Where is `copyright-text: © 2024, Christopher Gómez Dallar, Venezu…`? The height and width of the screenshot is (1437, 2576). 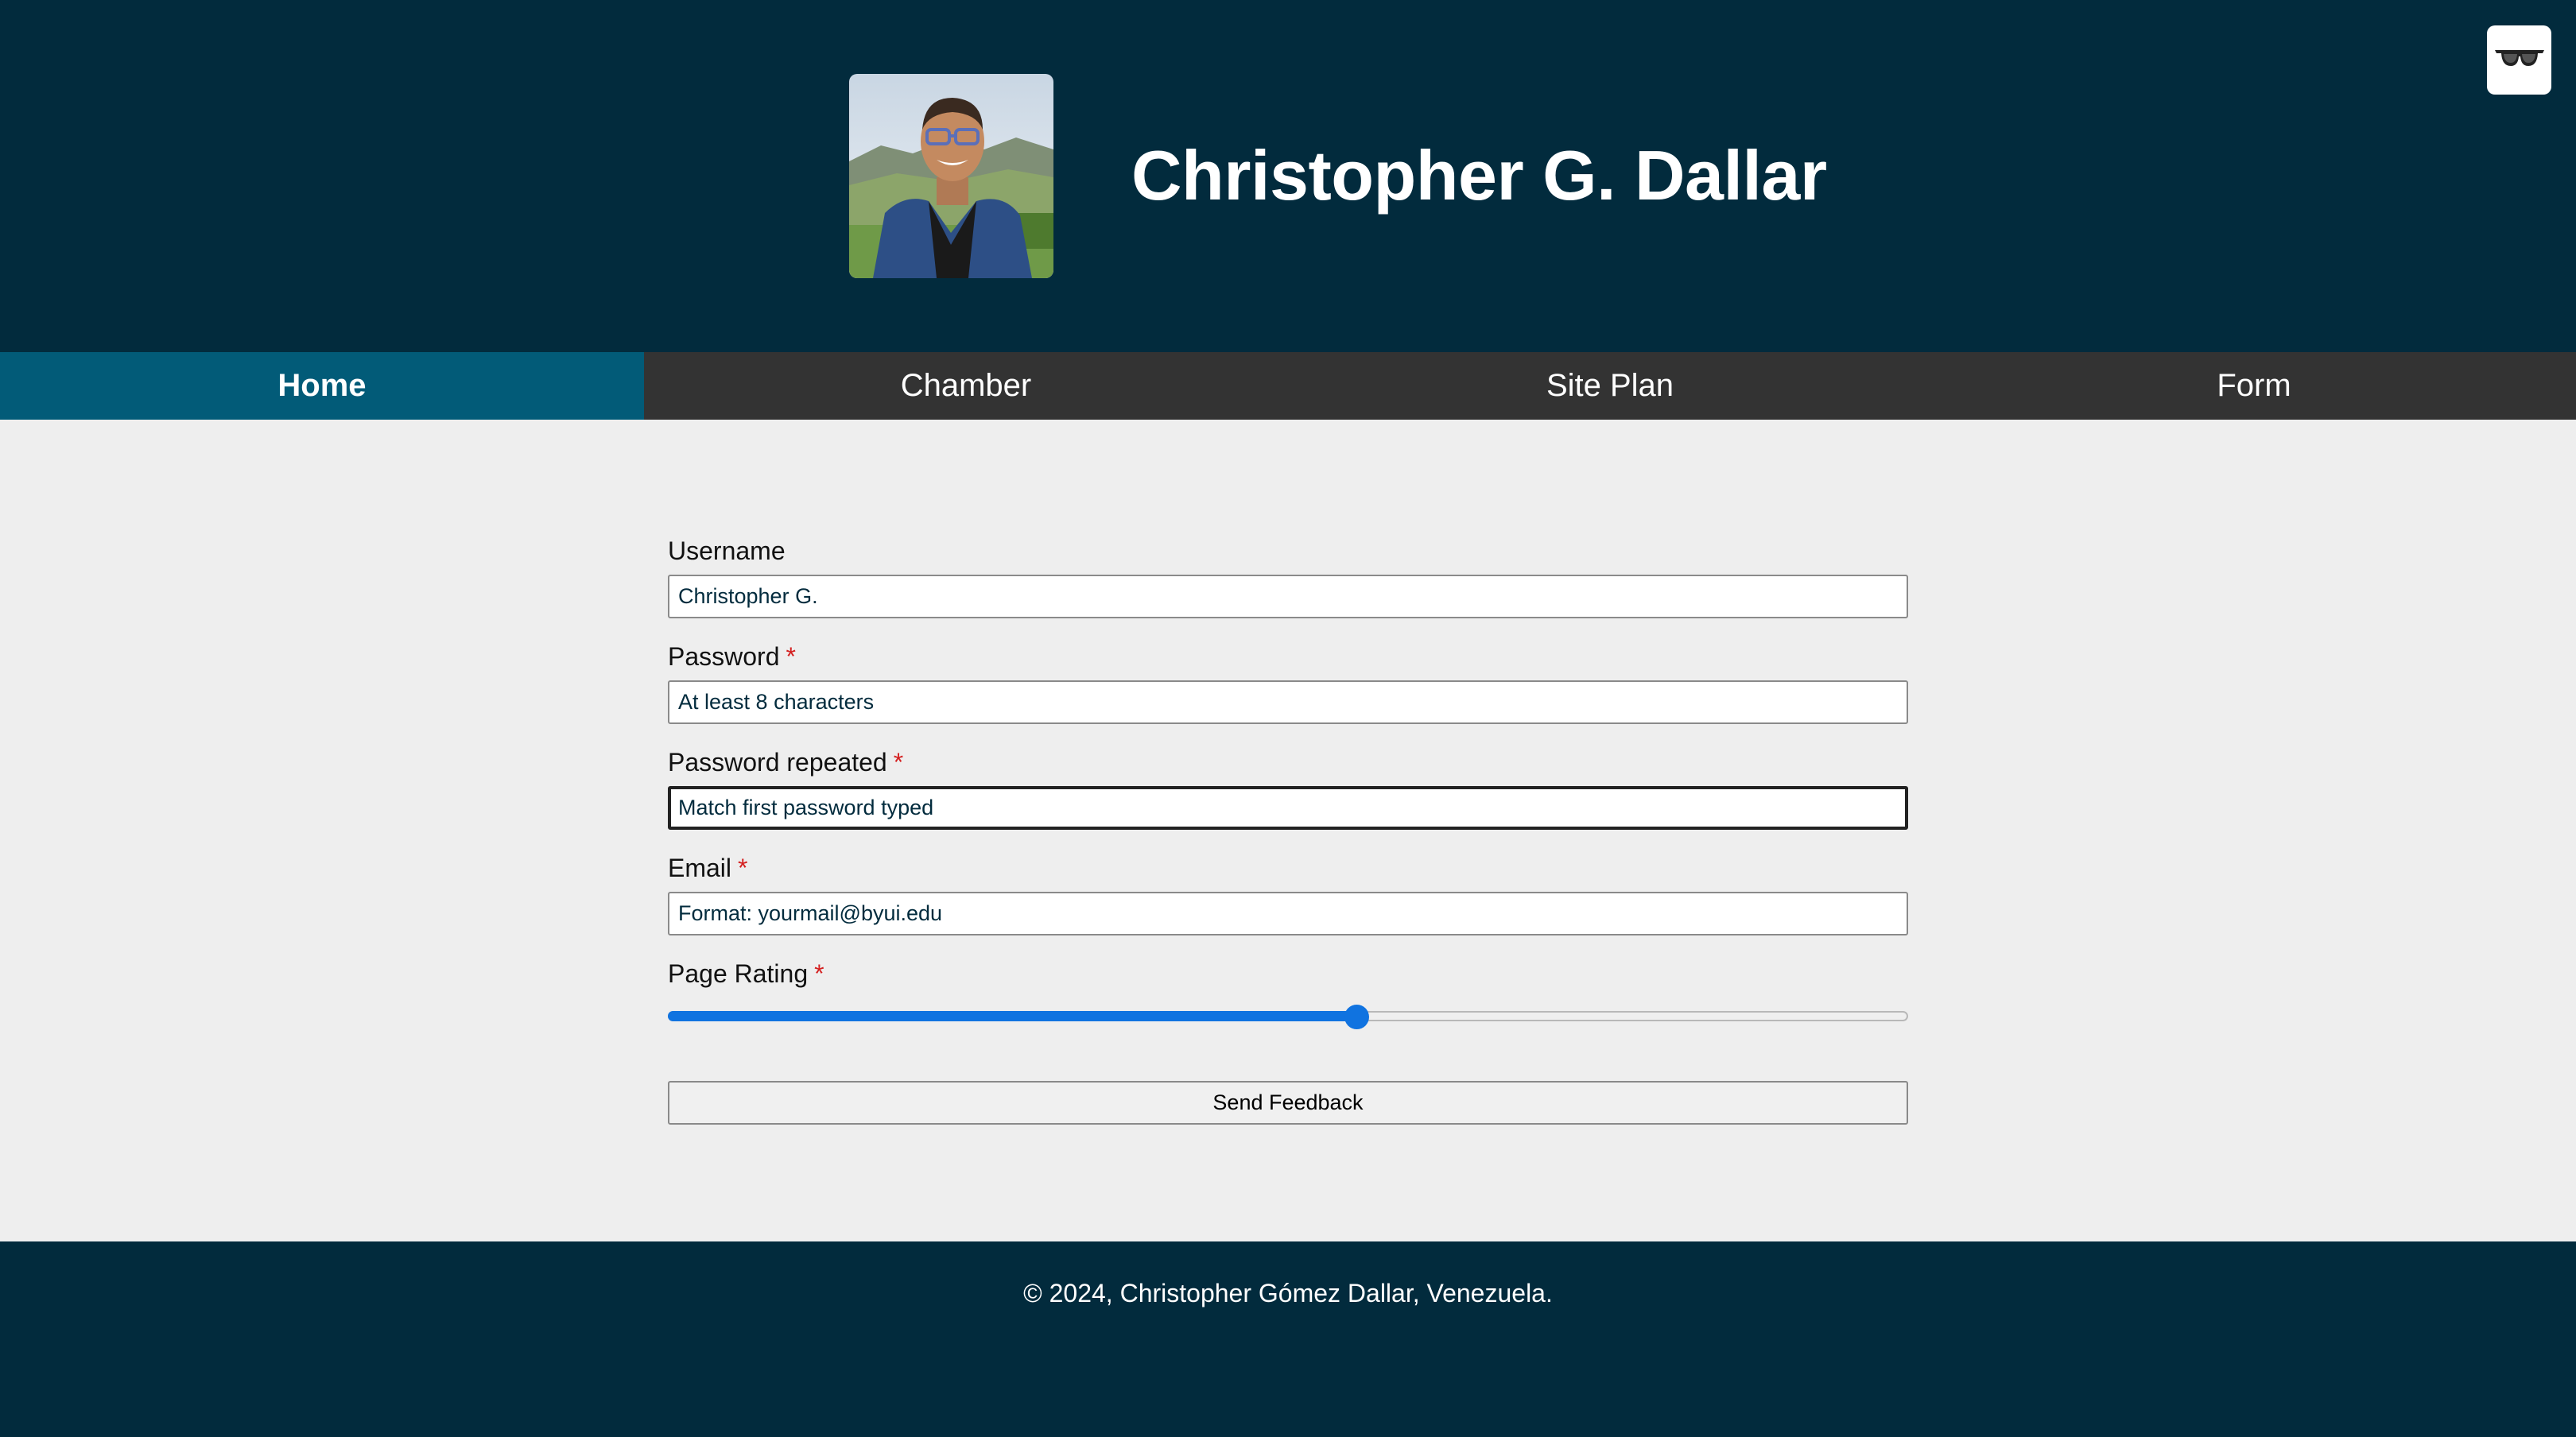
copyright-text: © 2024, Christopher Gómez Dallar, Venezu… is located at coordinates (1288, 1293).